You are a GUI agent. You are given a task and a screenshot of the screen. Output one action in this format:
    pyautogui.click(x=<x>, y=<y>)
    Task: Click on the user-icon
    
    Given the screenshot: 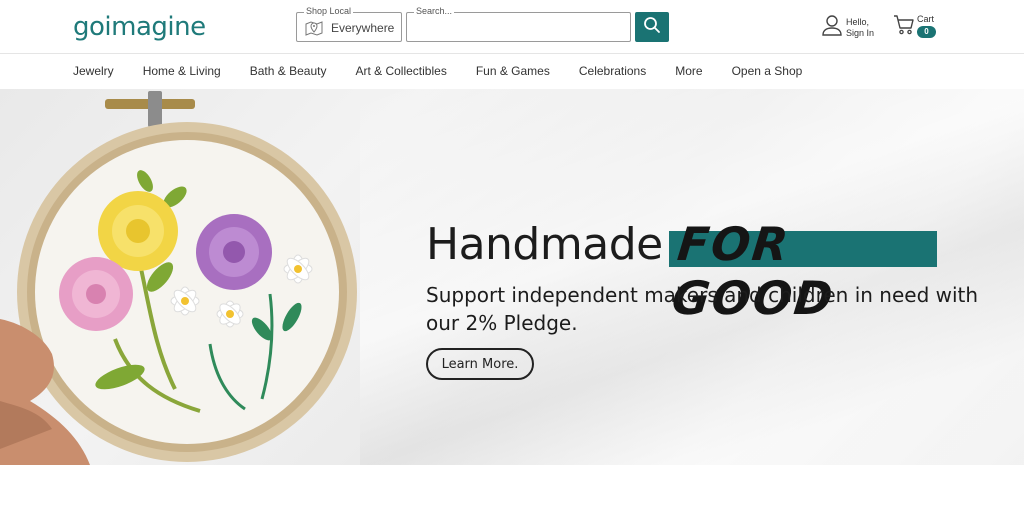 What is the action you would take?
    pyautogui.click(x=832, y=27)
    